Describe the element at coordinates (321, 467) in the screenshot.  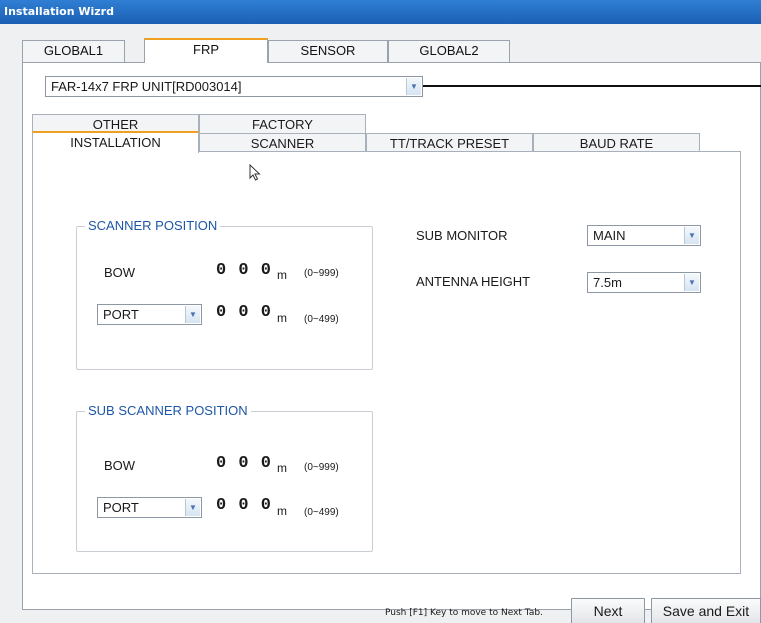
I see `sub-bow-range: (0~999)` at that location.